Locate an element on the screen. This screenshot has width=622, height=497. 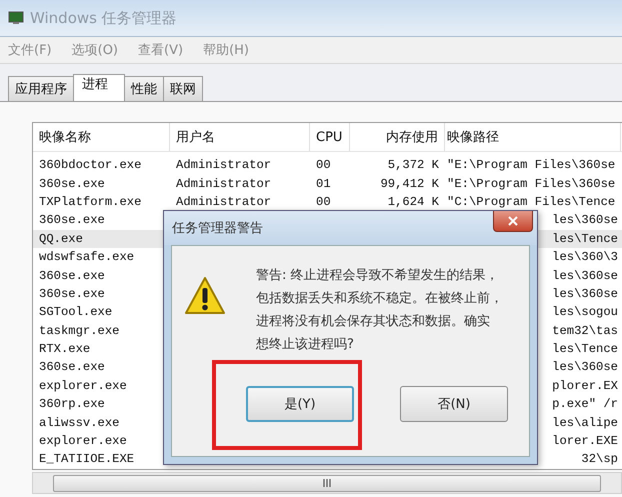
grip-icon is located at coordinates (327, 483).